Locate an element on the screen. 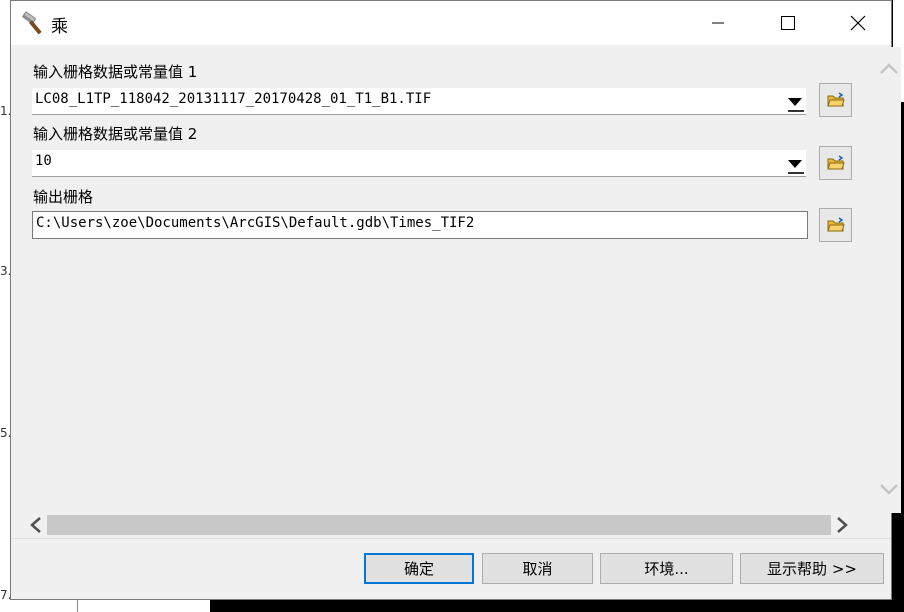 This screenshot has width=904, height=612. hammer-icon is located at coordinates (35, 23).